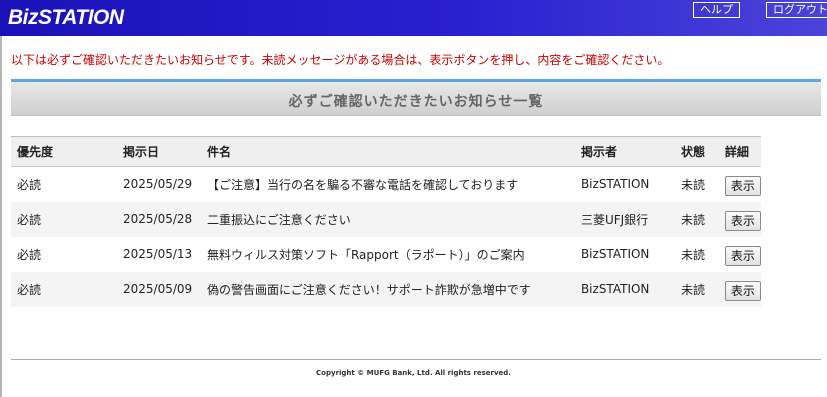 The image size is (827, 397). Describe the element at coordinates (158, 289) in the screenshot. I see `cell-date: 2025/05/09` at that location.